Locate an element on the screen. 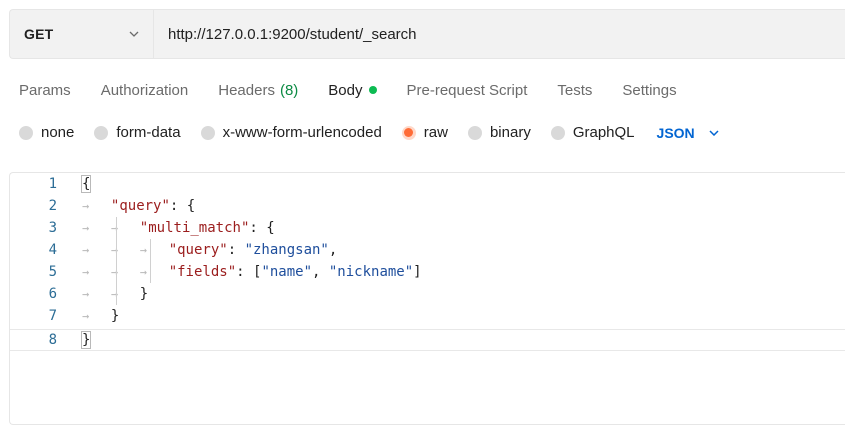 The width and height of the screenshot is (845, 431). code-text: } is located at coordinates (86, 340).